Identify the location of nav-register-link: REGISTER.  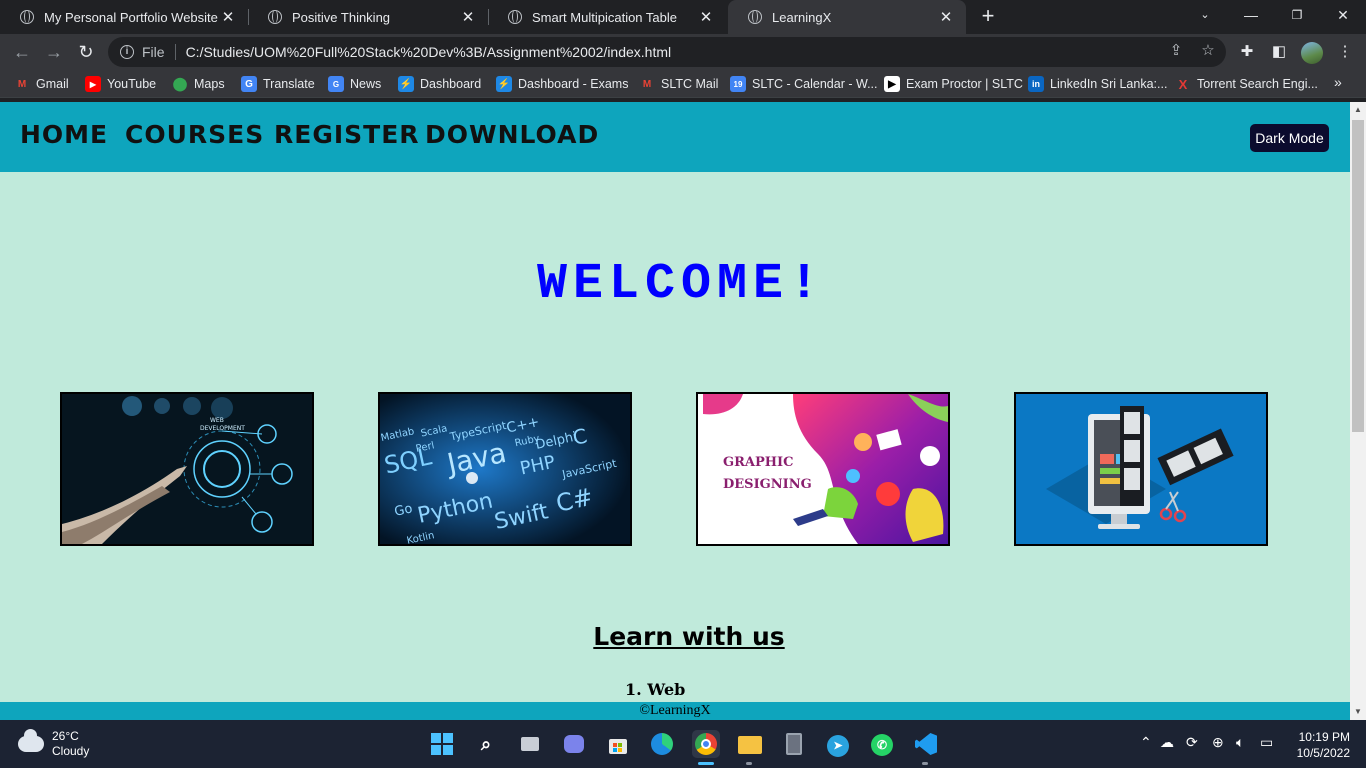
(347, 134).